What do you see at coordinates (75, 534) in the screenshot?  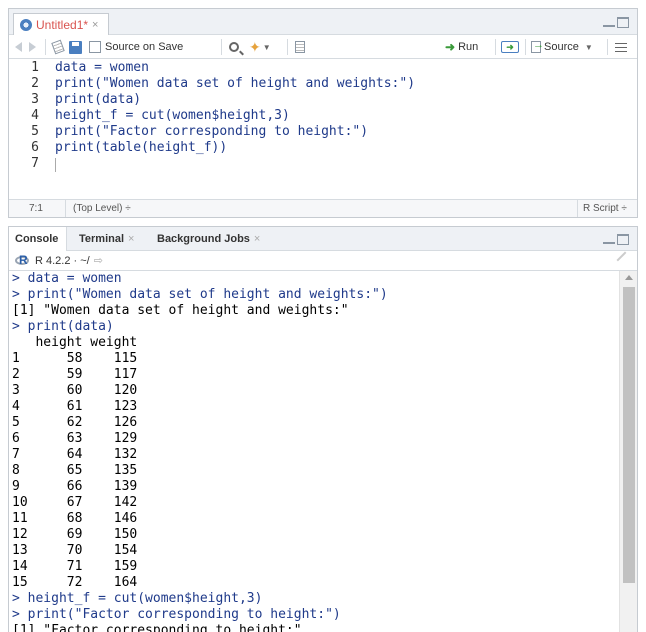 I see `console-output-line: 12 69 150` at bounding box center [75, 534].